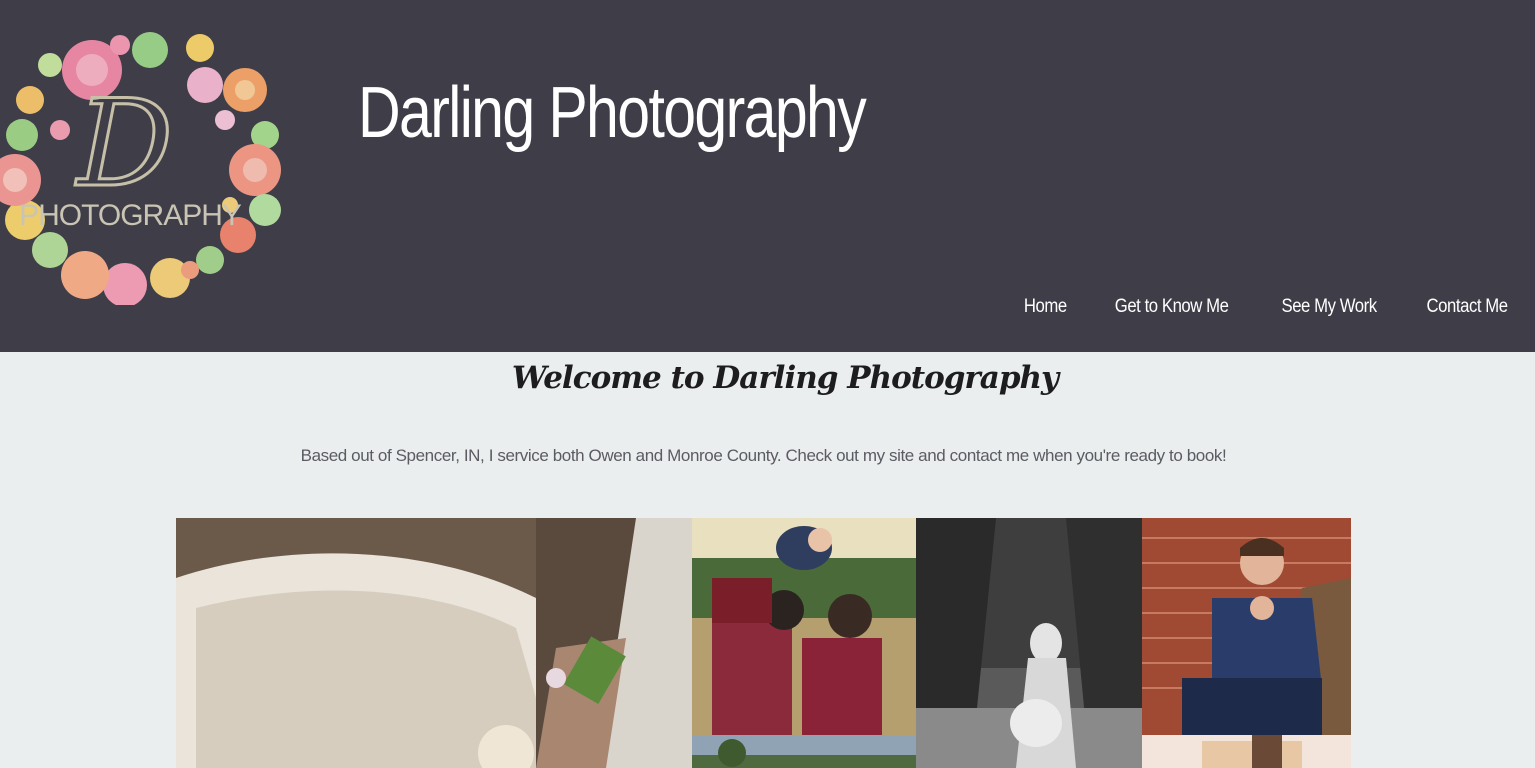 Image resolution: width=1535 pixels, height=768 pixels. I want to click on gallery-photo-maternity, so click(1029, 643).